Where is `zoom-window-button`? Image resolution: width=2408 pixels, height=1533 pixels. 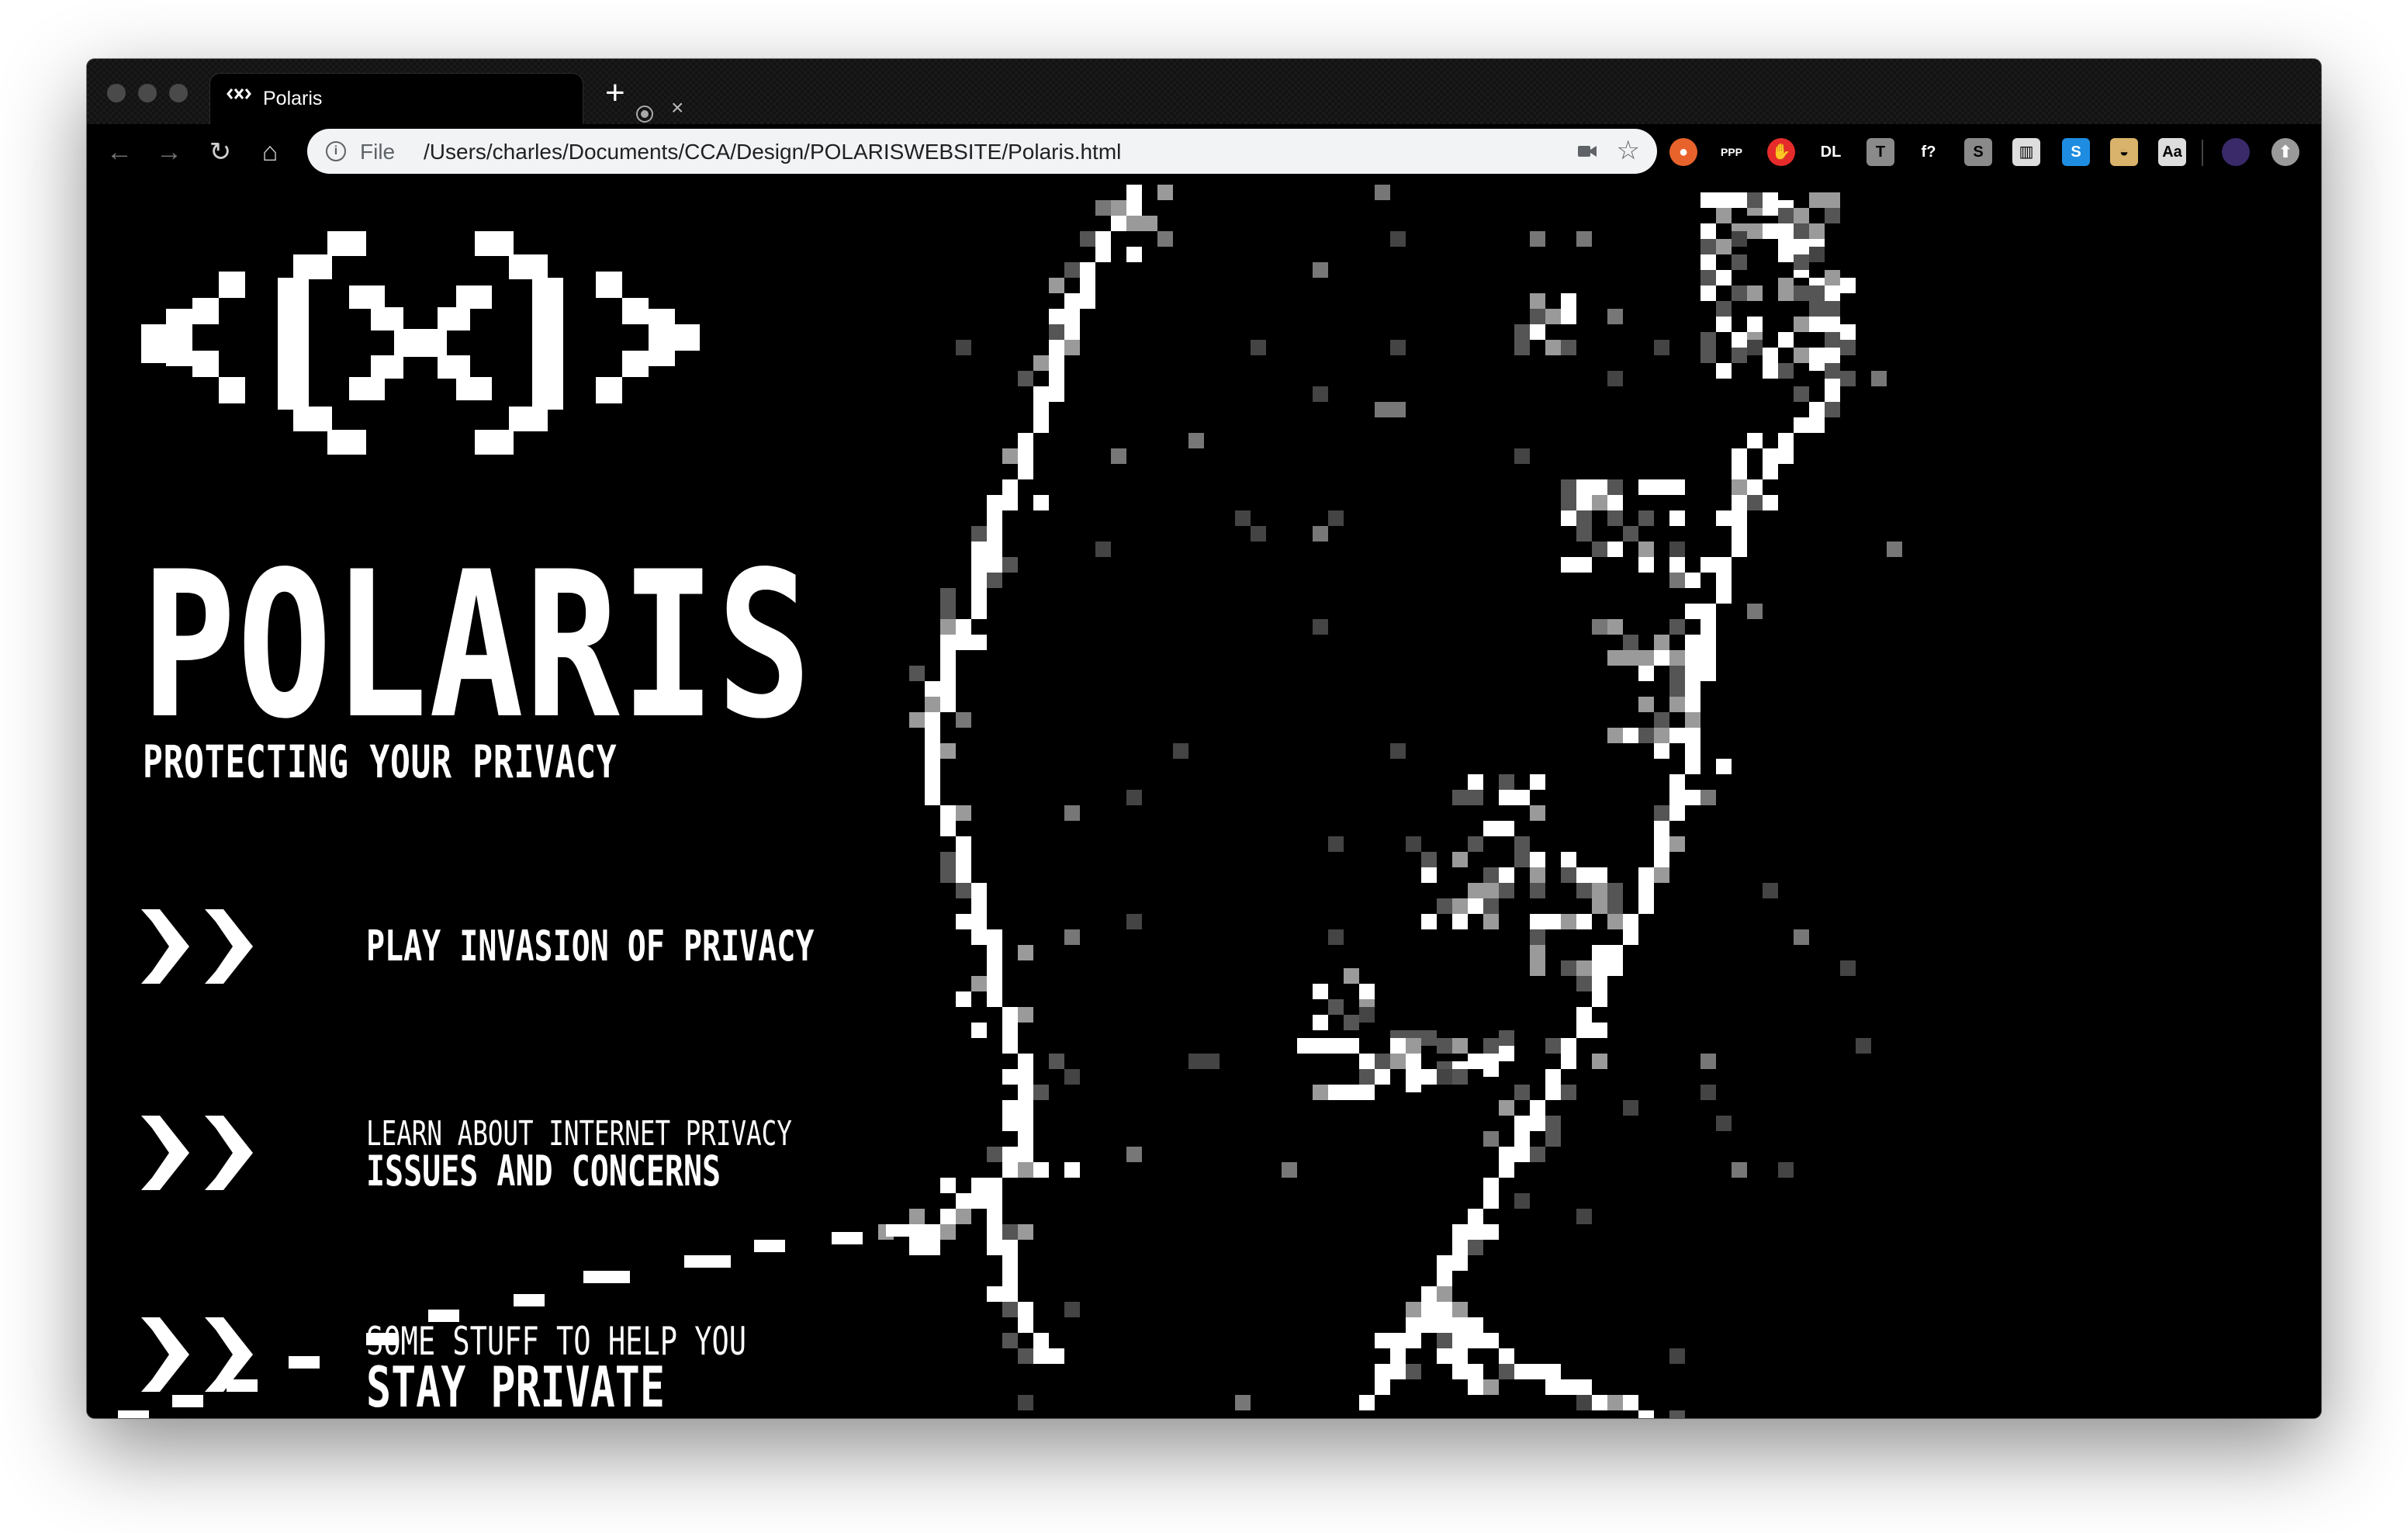
zoom-window-button is located at coordinates (178, 93).